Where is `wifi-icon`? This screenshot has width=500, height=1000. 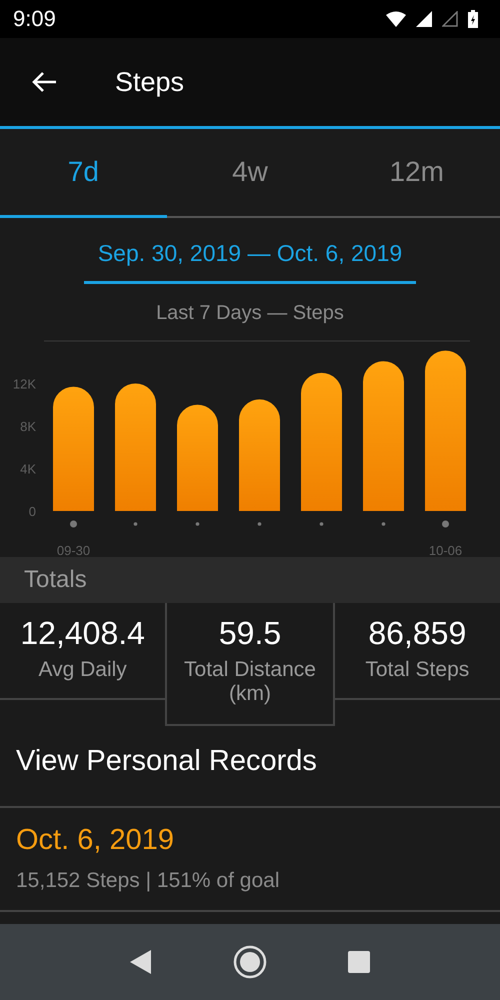 wifi-icon is located at coordinates (396, 19).